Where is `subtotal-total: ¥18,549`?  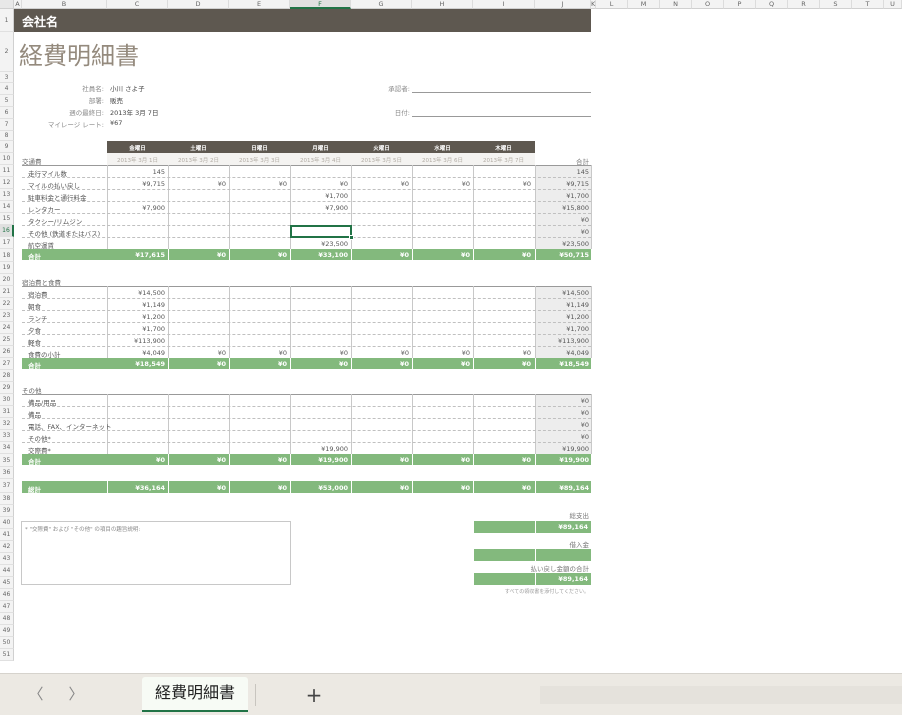
subtotal-total: ¥18,549 is located at coordinates (562, 364).